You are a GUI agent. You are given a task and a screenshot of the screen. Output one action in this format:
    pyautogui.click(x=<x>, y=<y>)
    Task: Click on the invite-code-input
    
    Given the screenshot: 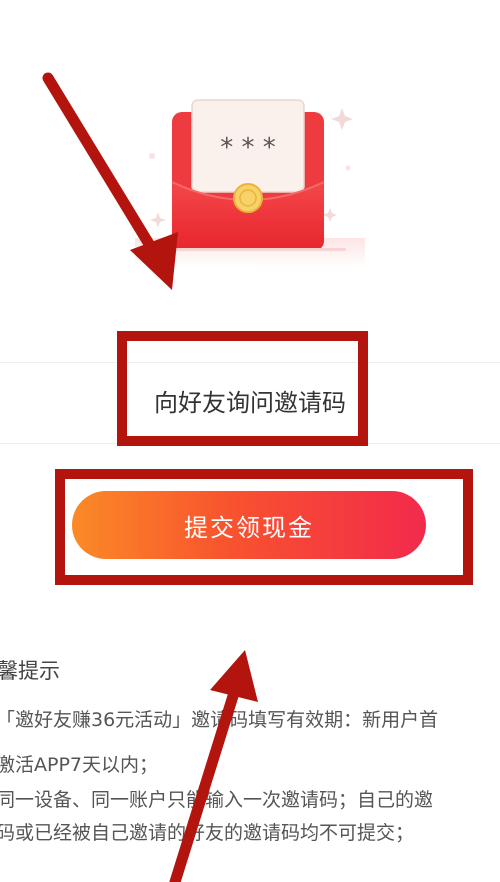 What is the action you would take?
    pyautogui.click(x=250, y=403)
    